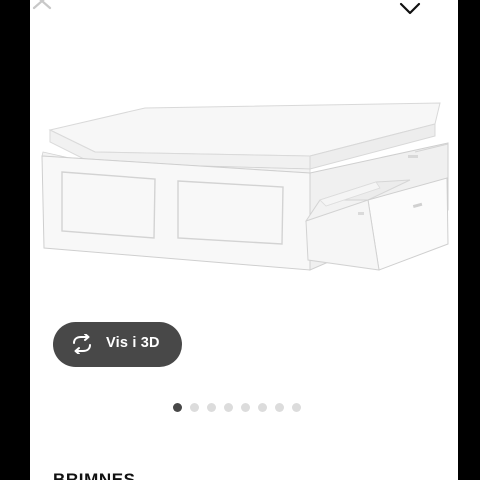  What do you see at coordinates (82, 344) in the screenshot?
I see `rotate-icon` at bounding box center [82, 344].